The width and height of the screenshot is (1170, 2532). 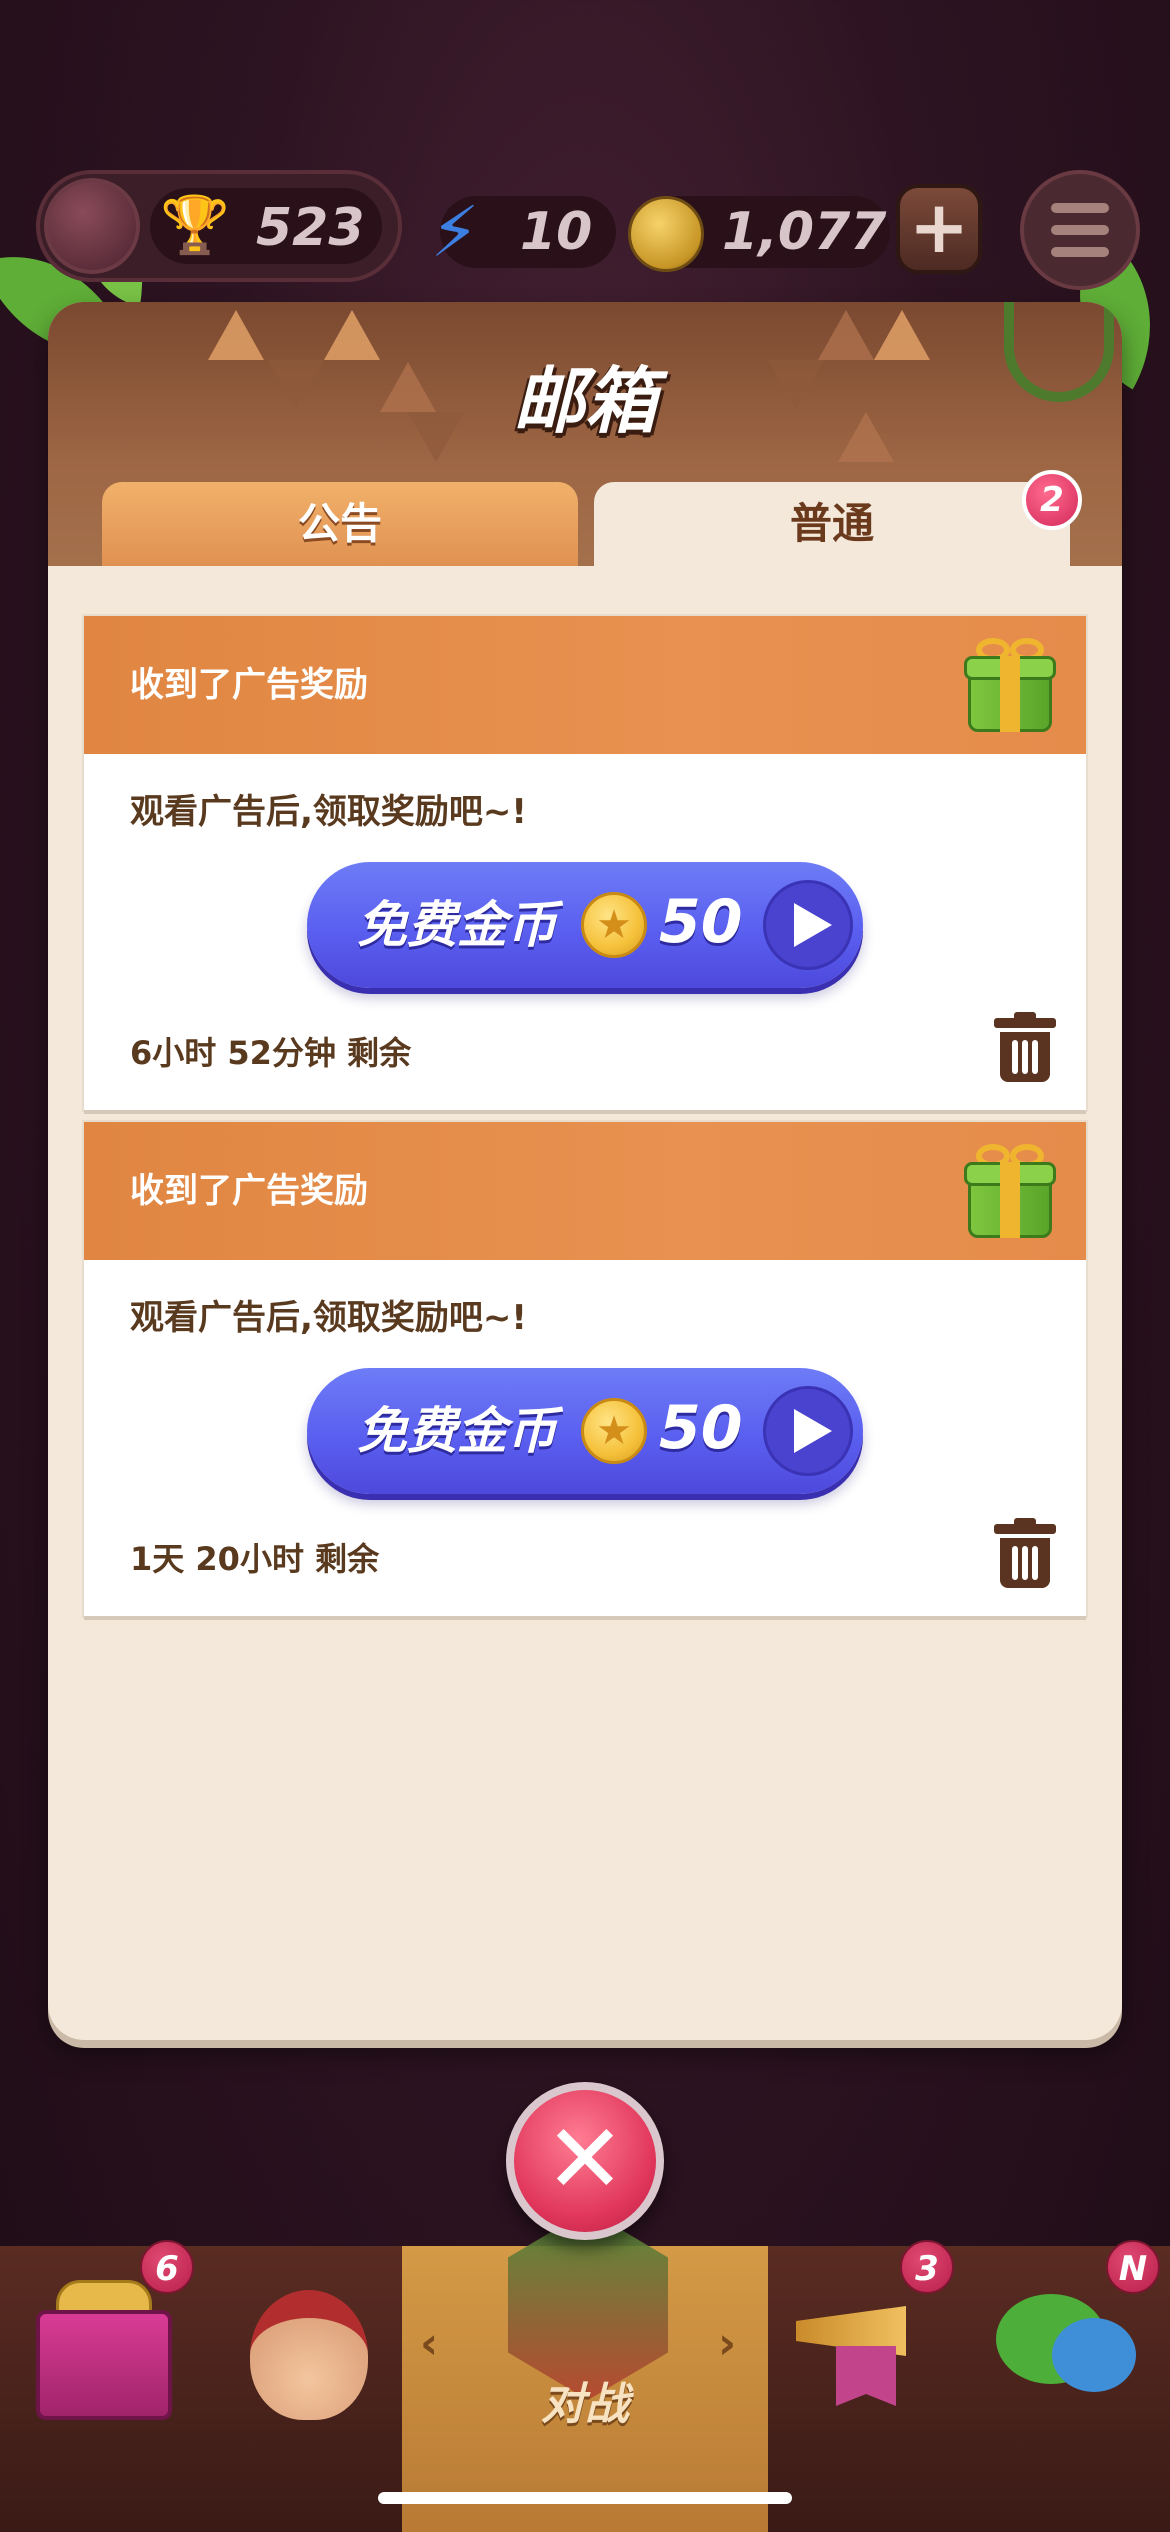 What do you see at coordinates (340, 524) in the screenshot?
I see `tab-announcements: 公告` at bounding box center [340, 524].